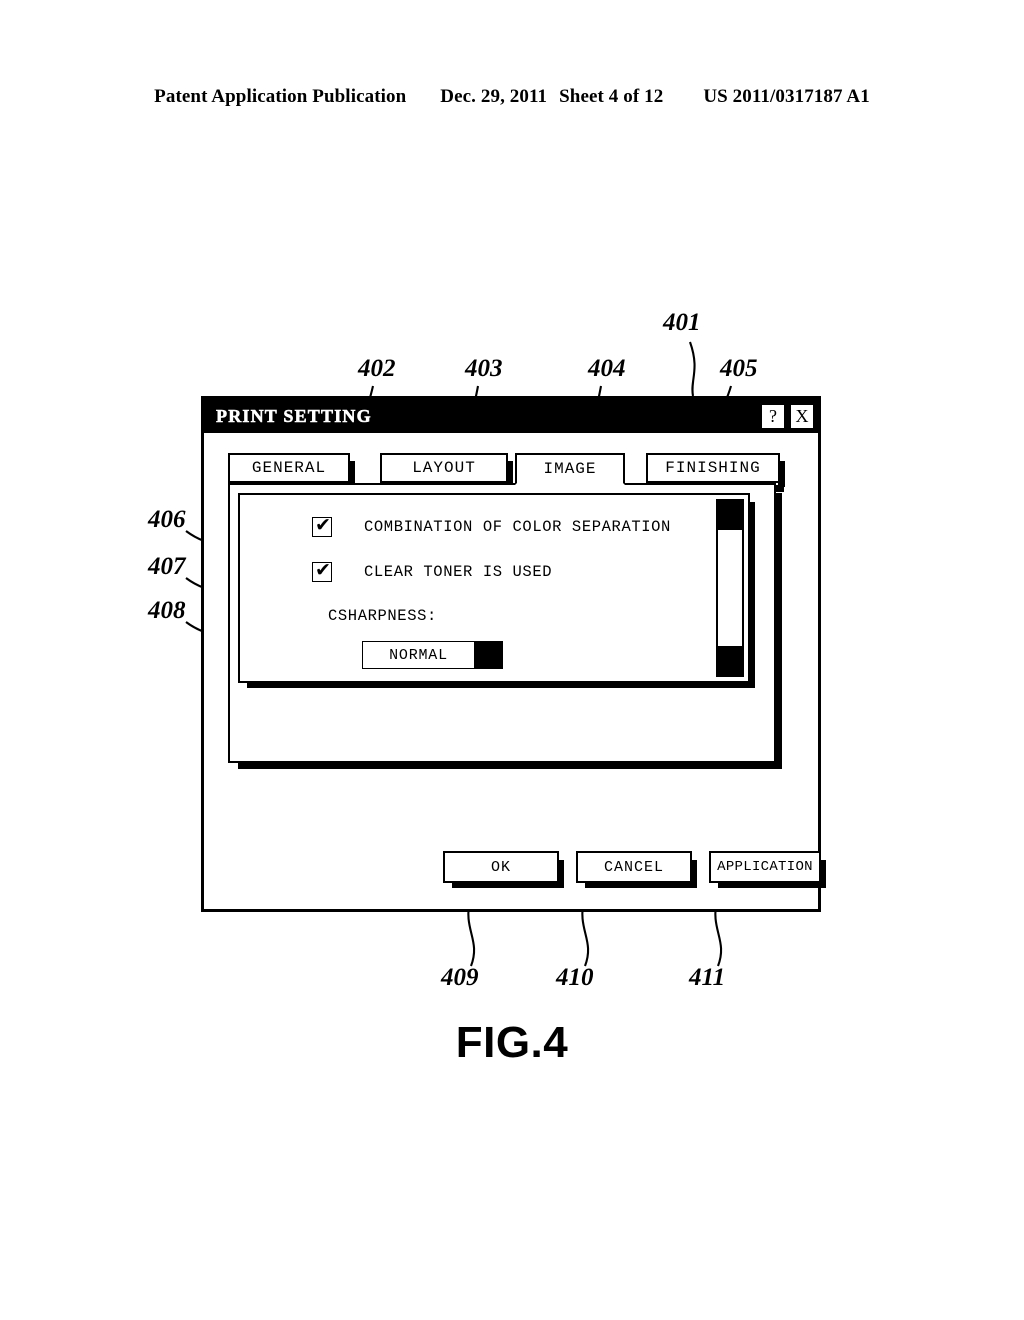 The image size is (1024, 1320). I want to click on callout-number-406: 406, so click(166, 519).